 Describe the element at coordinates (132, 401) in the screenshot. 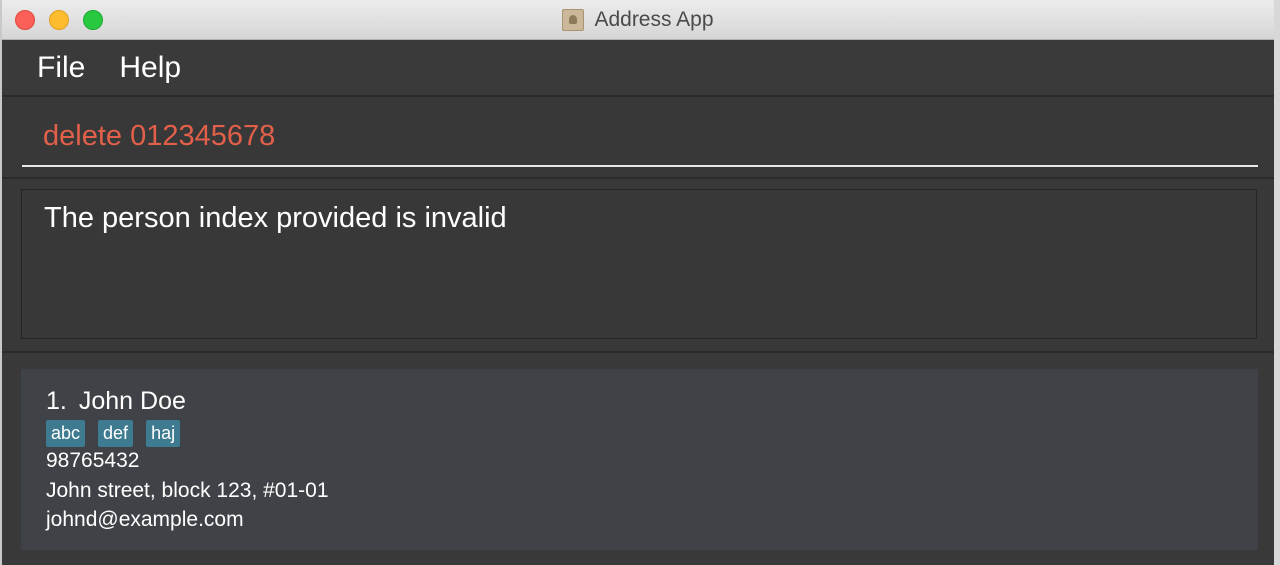

I see `person-name: John Doe` at that location.